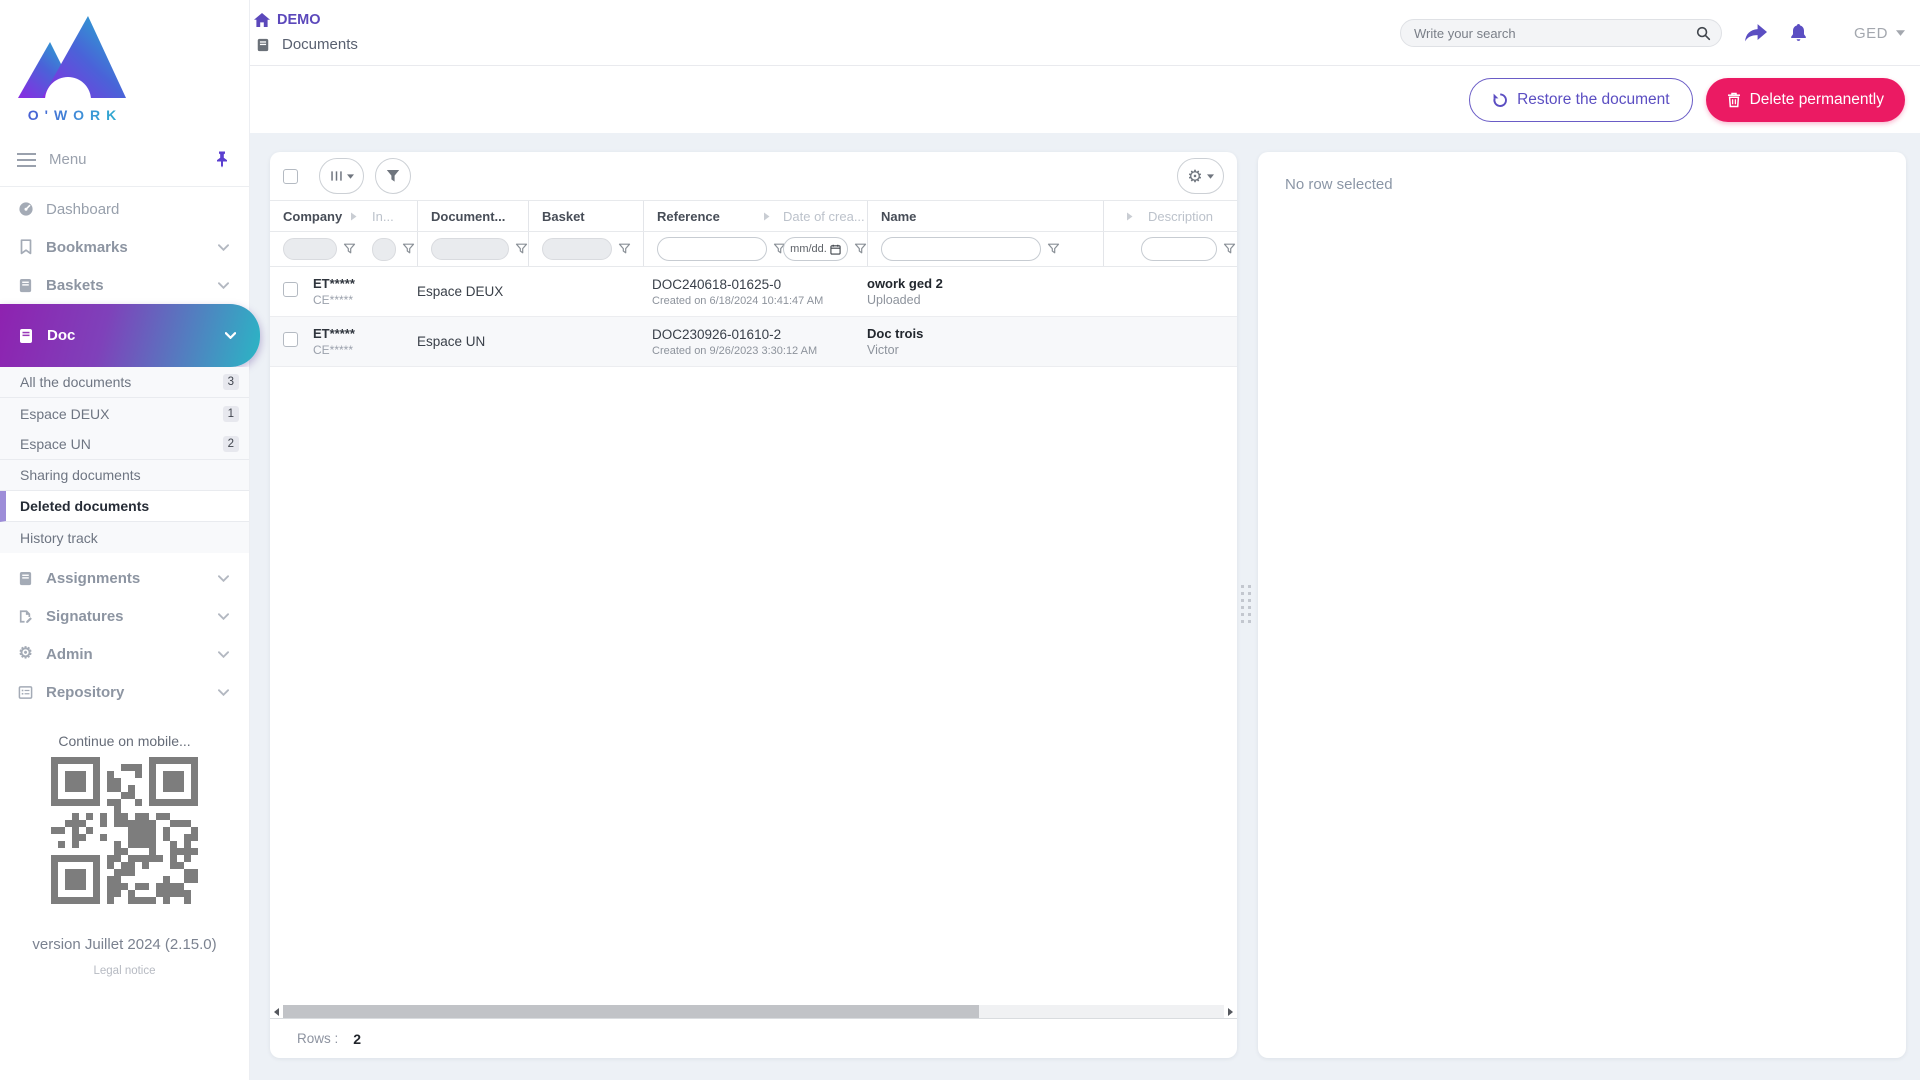 The width and height of the screenshot is (1920, 1080). Describe the element at coordinates (124, 944) in the screenshot. I see `version-label: version Juillet 2024 (2.15.0)` at that location.